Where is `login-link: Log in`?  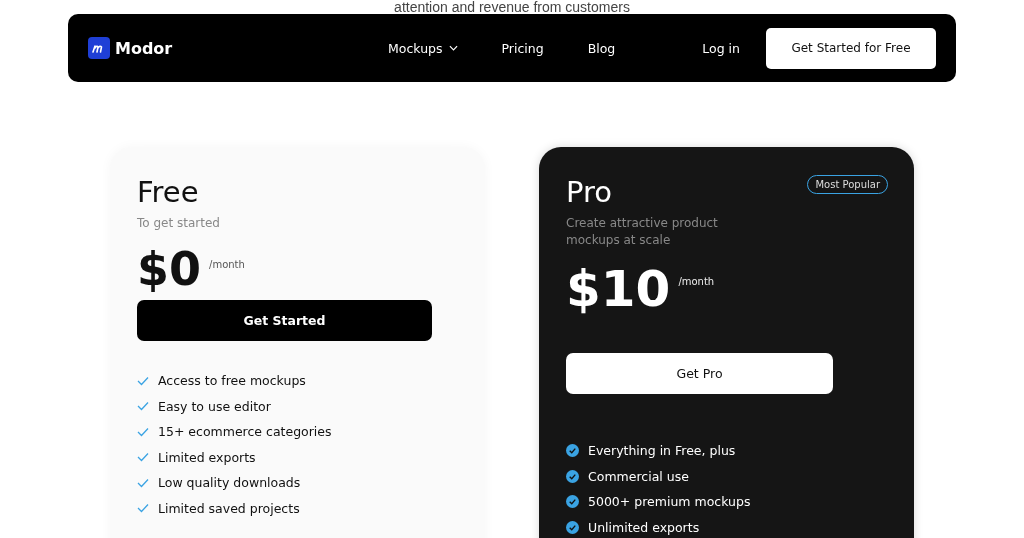
login-link: Log in is located at coordinates (721, 48).